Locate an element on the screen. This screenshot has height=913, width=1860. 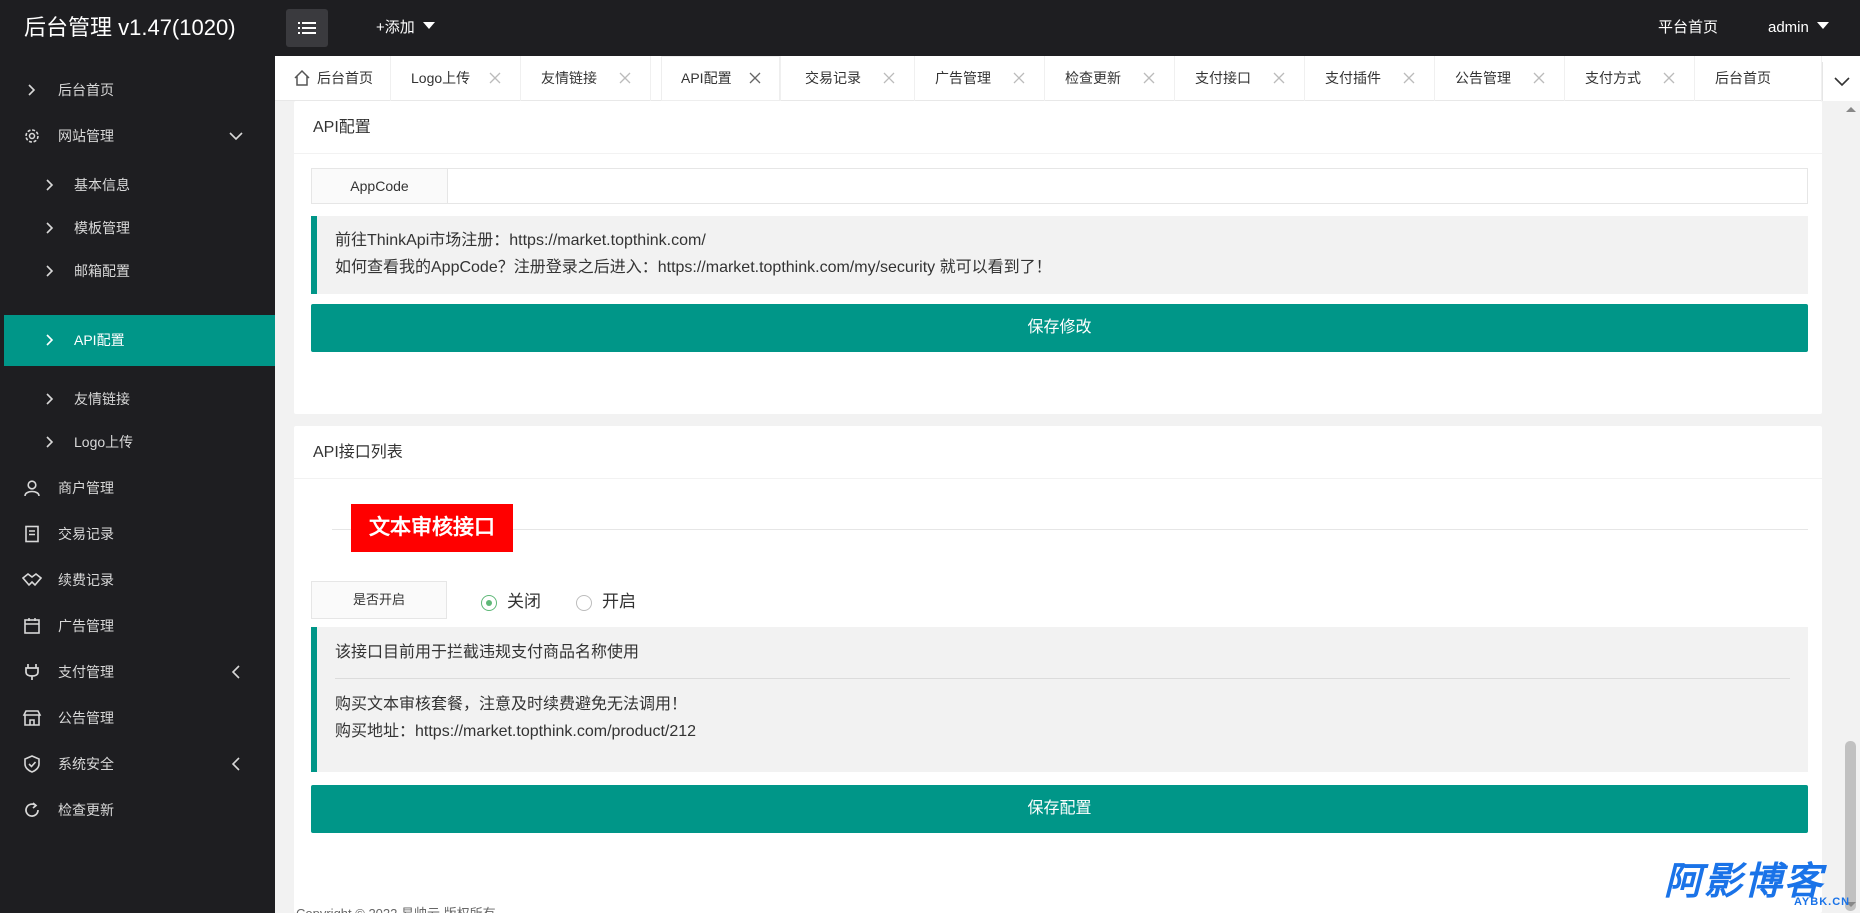
sidebar-item-api-config: API配置 is located at coordinates (139, 340).